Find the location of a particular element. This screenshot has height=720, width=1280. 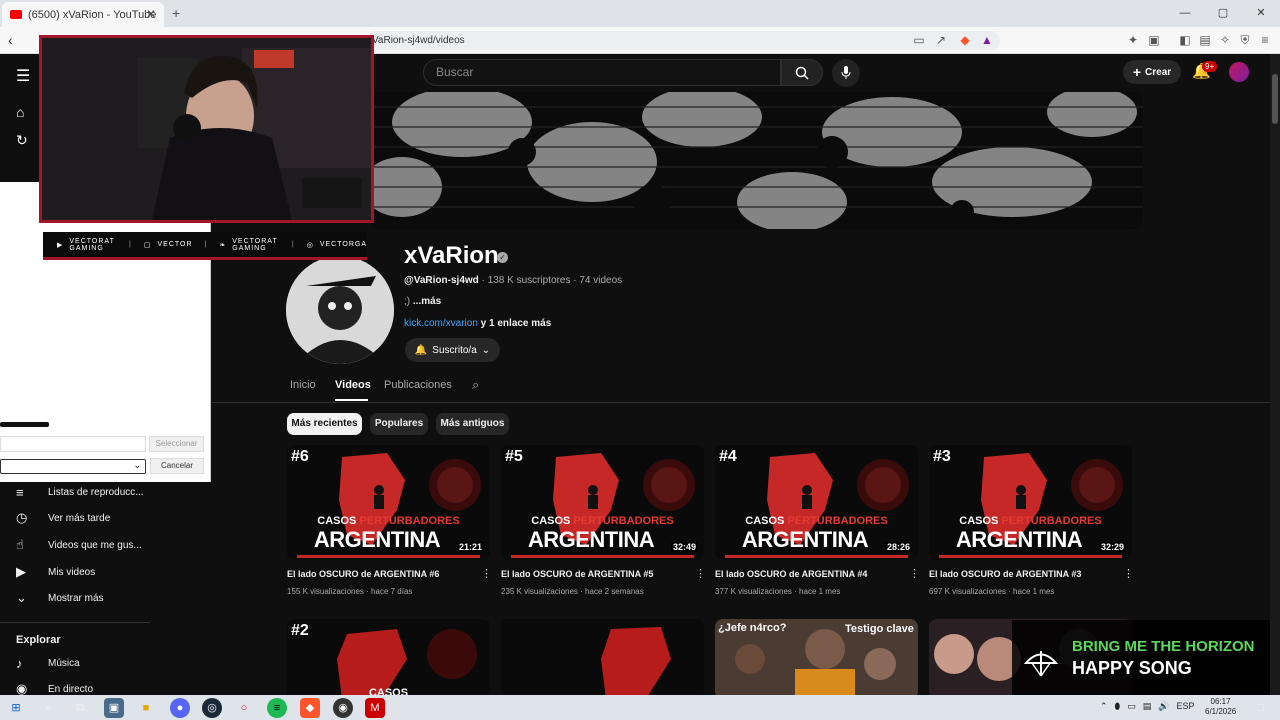

progress-bar is located at coordinates (24, 424).